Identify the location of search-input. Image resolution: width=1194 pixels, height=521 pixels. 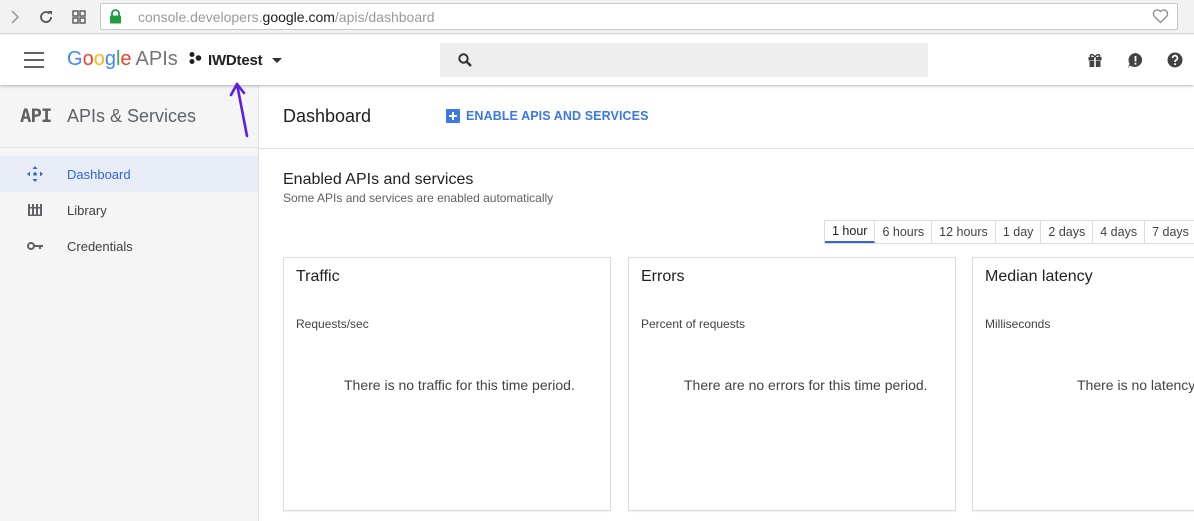
(684, 60).